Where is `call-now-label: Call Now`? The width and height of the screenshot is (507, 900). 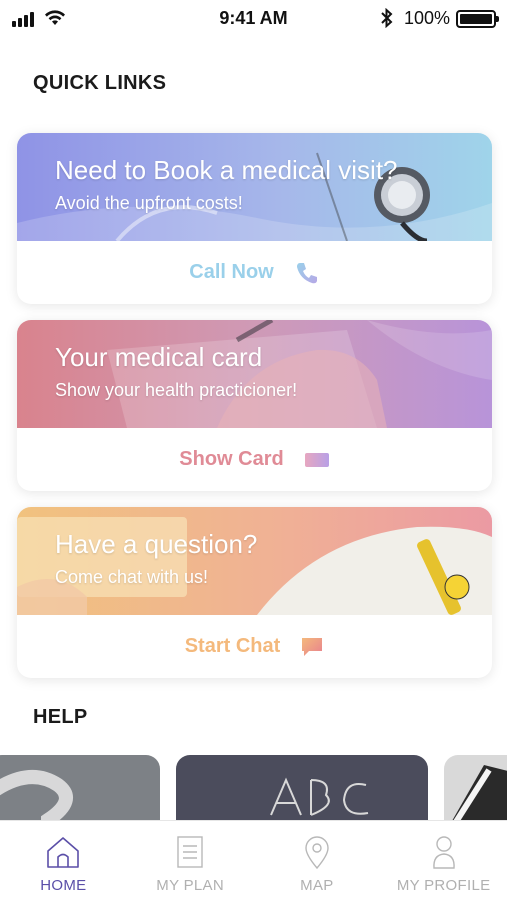 call-now-label: Call Now is located at coordinates (231, 272).